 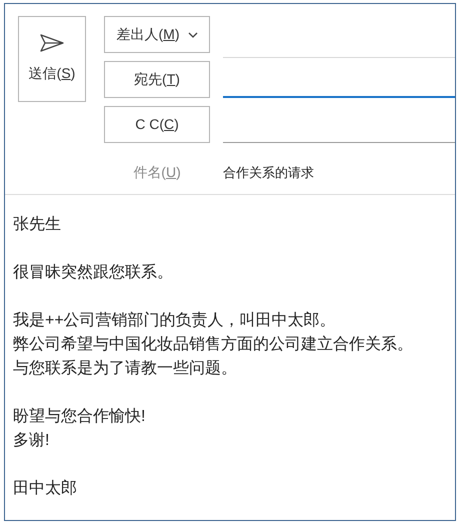 I want to click on body-line: 张先生, so click(x=37, y=224).